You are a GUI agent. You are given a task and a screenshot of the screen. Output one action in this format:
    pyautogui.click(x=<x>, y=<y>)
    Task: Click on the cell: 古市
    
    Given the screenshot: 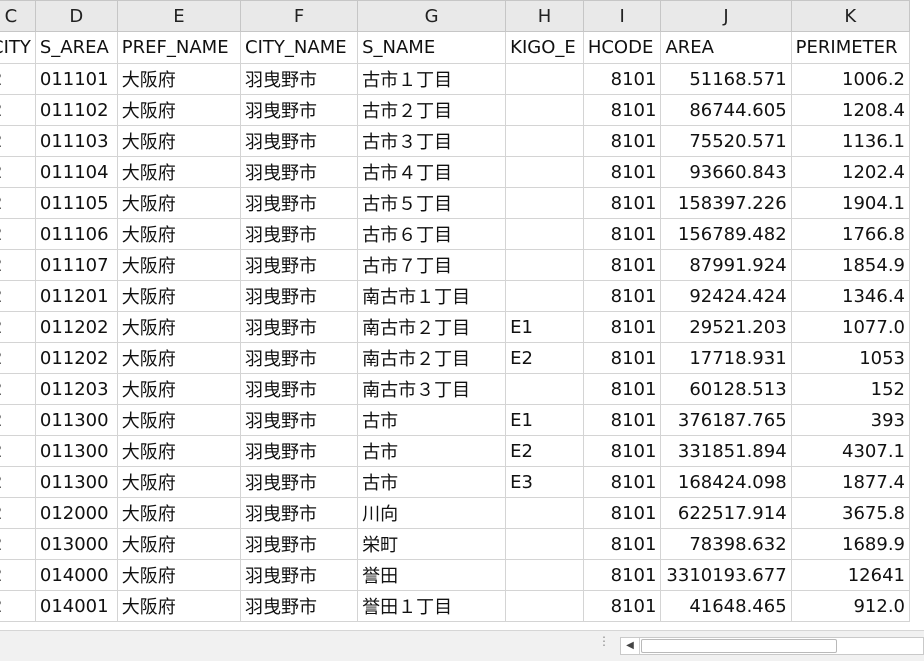 What is the action you would take?
    pyautogui.click(x=432, y=482)
    